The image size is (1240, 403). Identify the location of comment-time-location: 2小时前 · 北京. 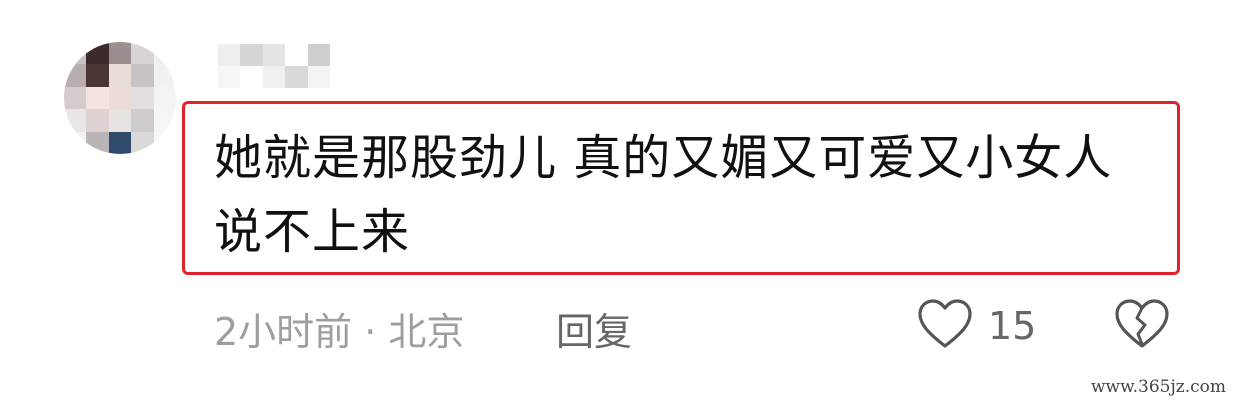
(339, 331).